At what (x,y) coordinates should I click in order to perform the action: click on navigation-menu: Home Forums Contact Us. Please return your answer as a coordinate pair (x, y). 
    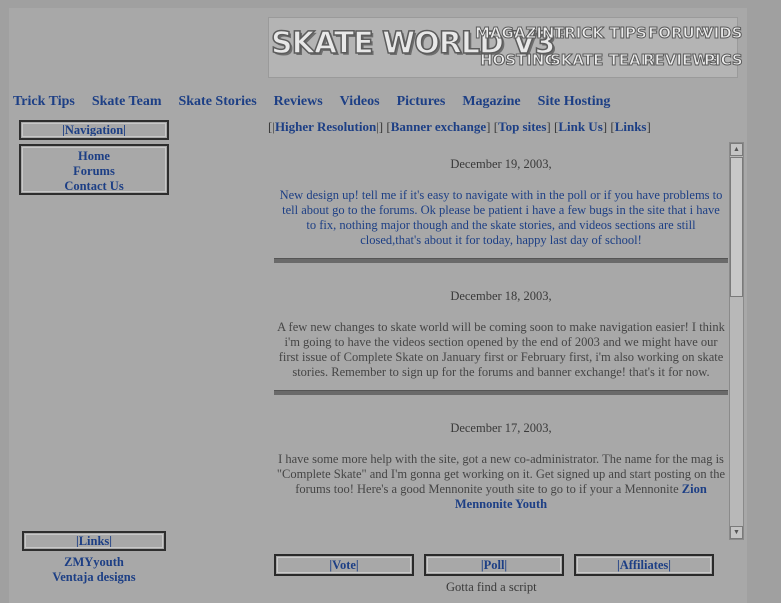
    Looking at the image, I should click on (94, 169).